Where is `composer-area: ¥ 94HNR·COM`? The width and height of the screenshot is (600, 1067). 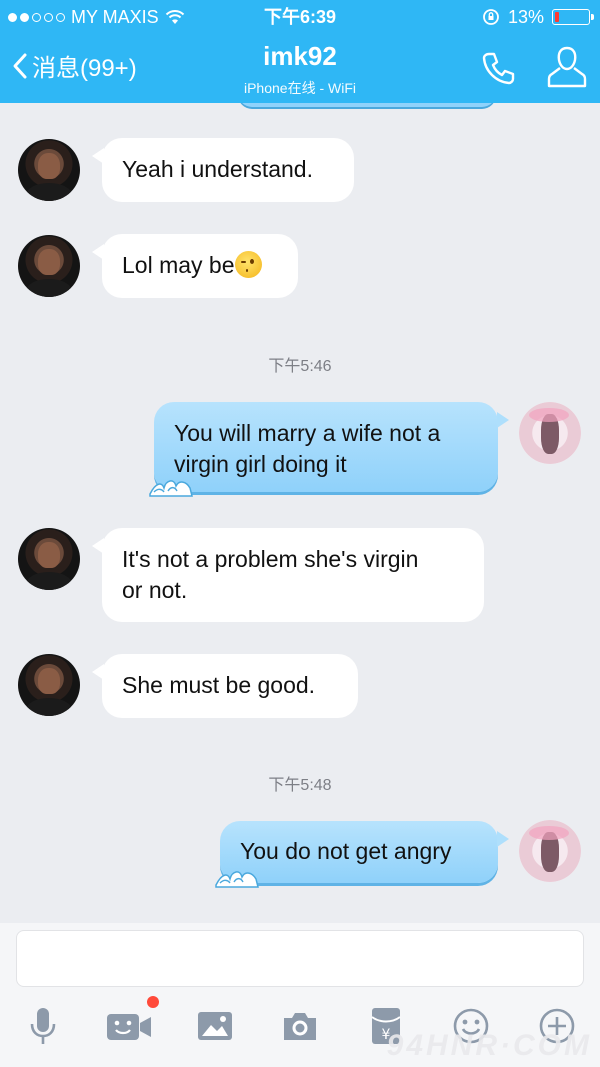
composer-area: ¥ 94HNR·COM is located at coordinates (300, 995).